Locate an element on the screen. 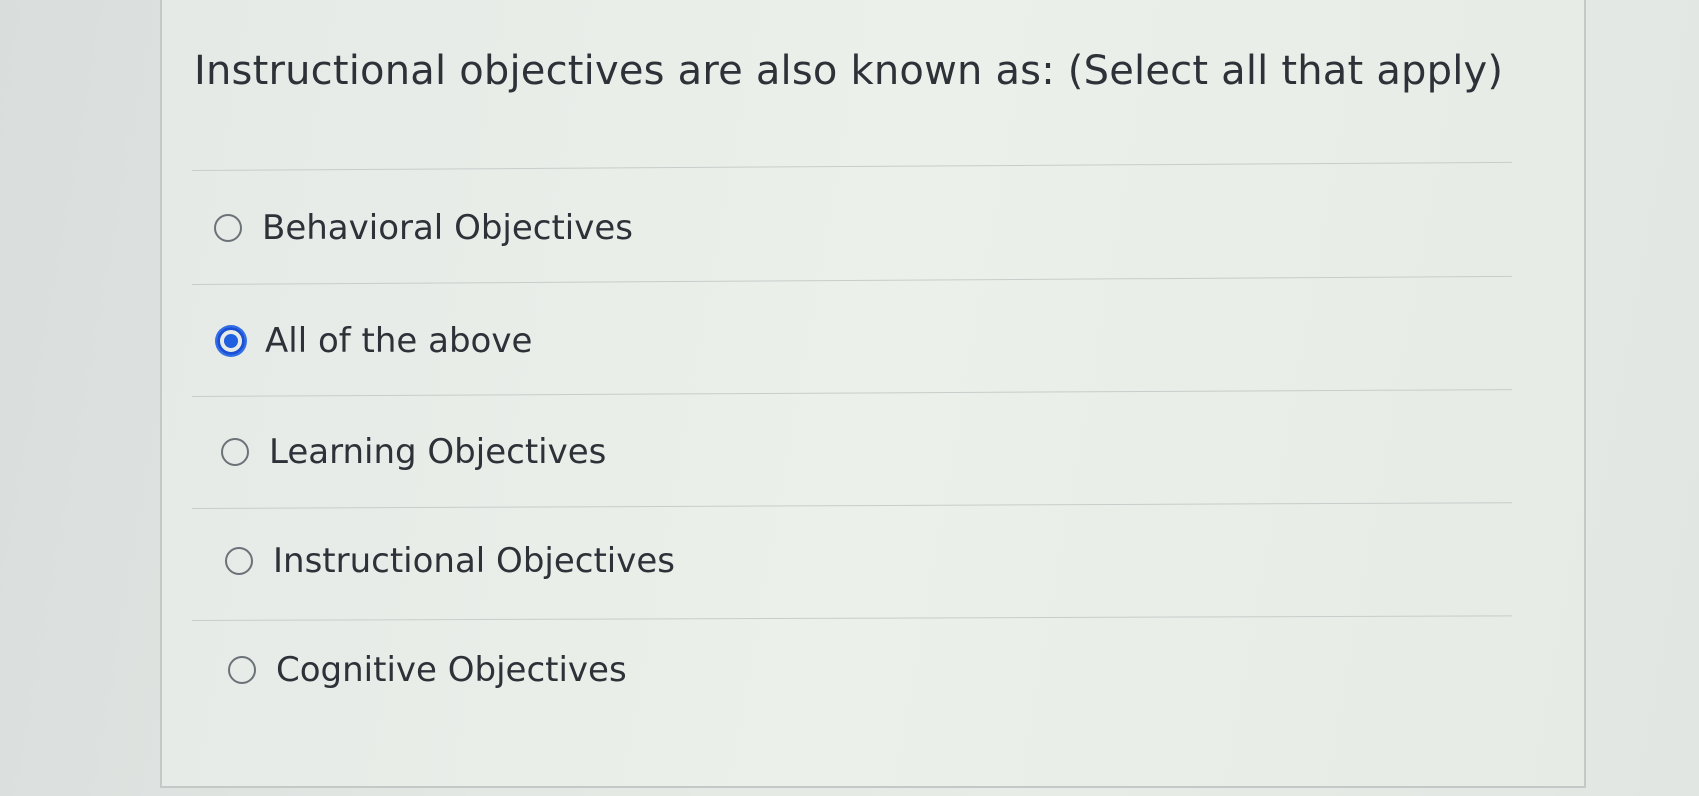 This screenshot has height=796, width=1699. radio-dot is located at coordinates (231, 341).